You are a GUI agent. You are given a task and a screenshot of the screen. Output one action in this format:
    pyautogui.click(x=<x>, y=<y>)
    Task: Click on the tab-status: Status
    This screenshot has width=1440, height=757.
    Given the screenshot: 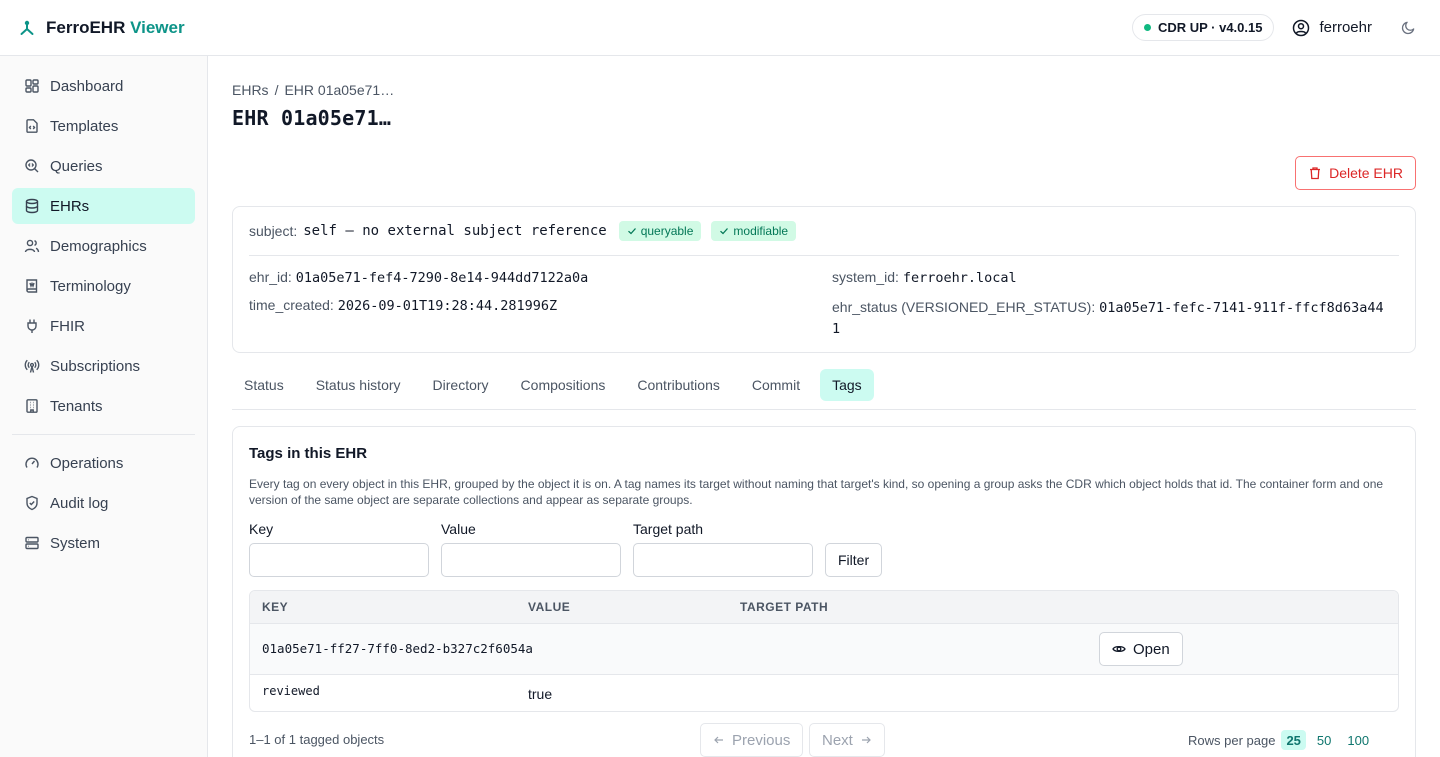 What is the action you would take?
    pyautogui.click(x=264, y=385)
    